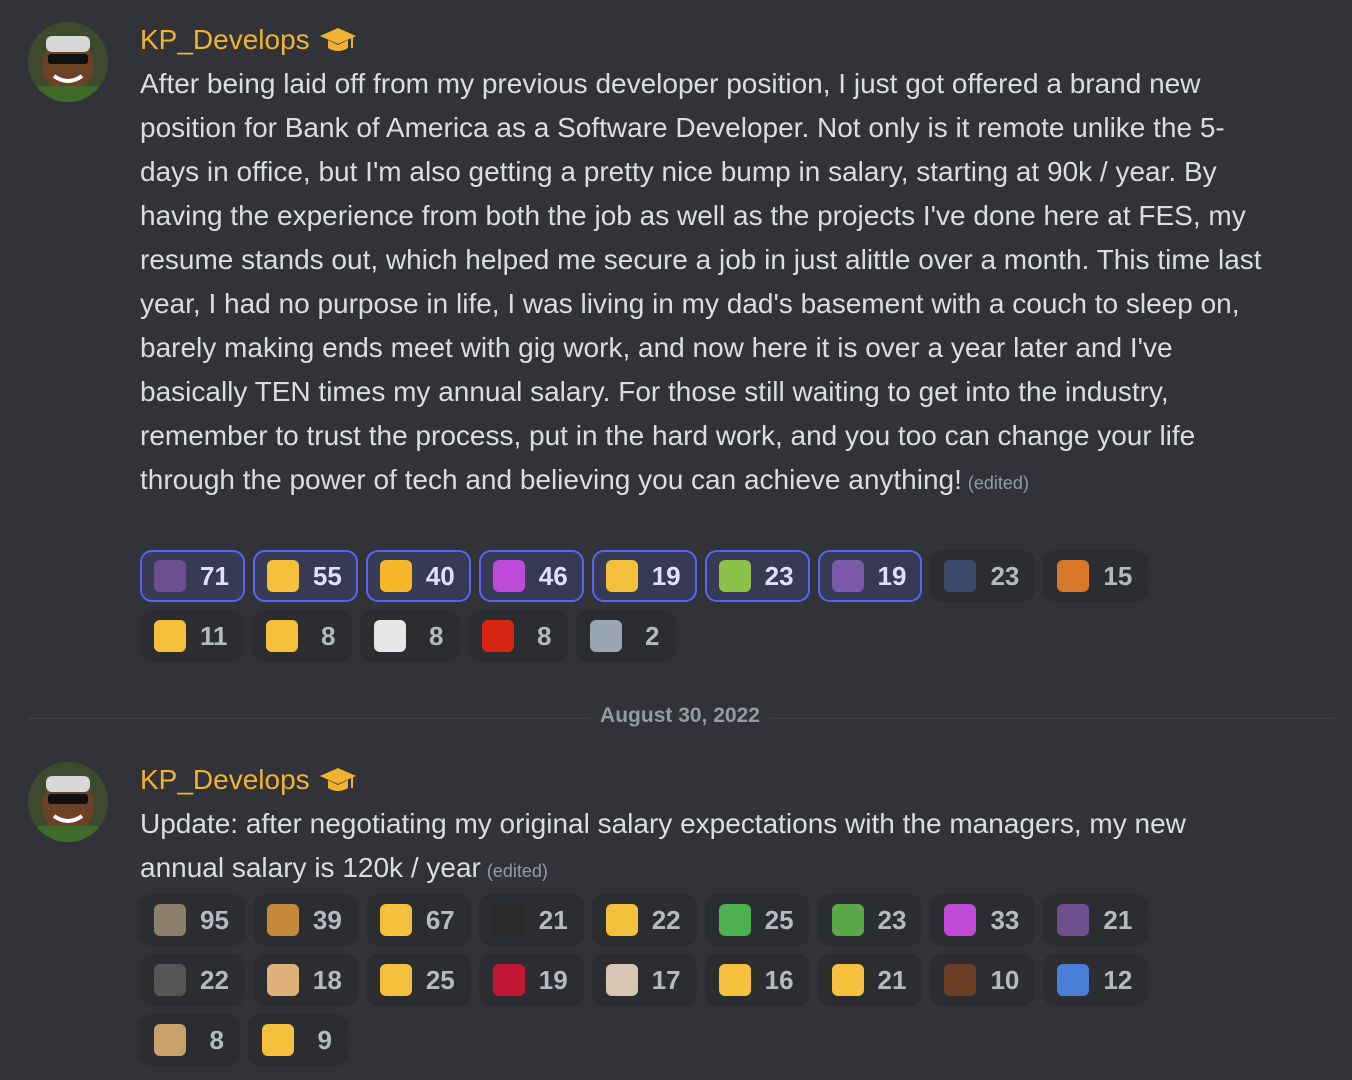 The height and width of the screenshot is (1080, 1352). Describe the element at coordinates (1073, 980) in the screenshot. I see `rocket-icon` at that location.